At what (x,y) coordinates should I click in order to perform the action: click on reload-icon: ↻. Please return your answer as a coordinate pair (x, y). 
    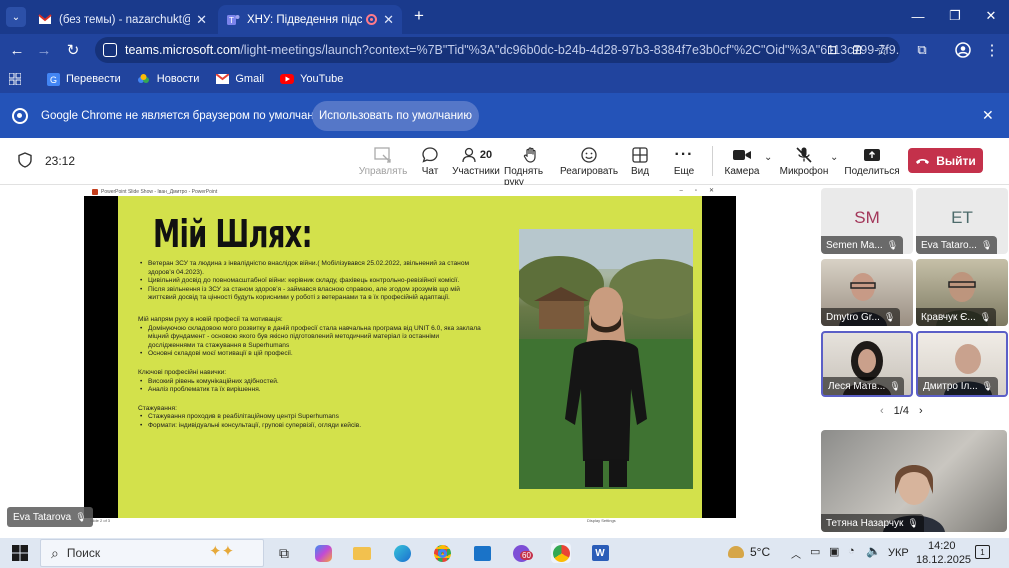
    Looking at the image, I should click on (73, 50).